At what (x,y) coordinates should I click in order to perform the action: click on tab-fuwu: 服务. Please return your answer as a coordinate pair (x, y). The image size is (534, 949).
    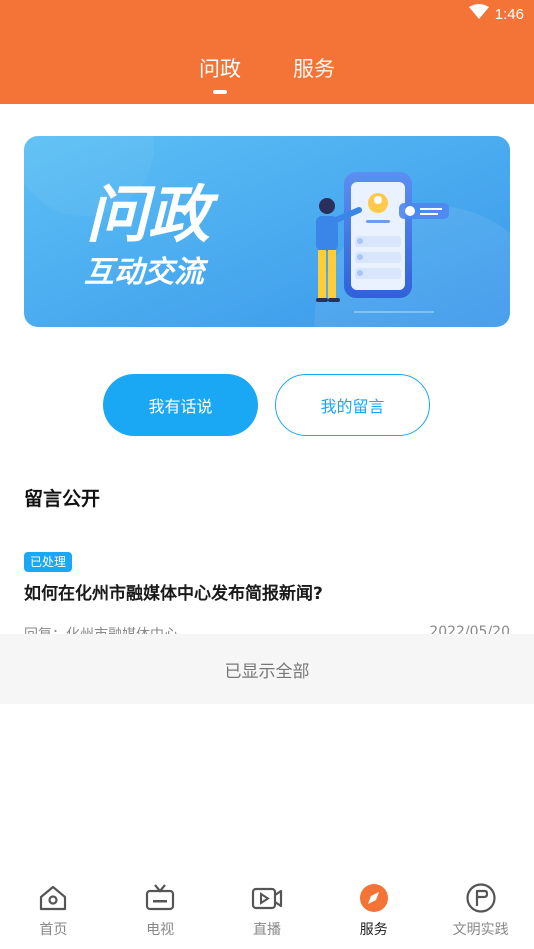
    Looking at the image, I should click on (314, 69).